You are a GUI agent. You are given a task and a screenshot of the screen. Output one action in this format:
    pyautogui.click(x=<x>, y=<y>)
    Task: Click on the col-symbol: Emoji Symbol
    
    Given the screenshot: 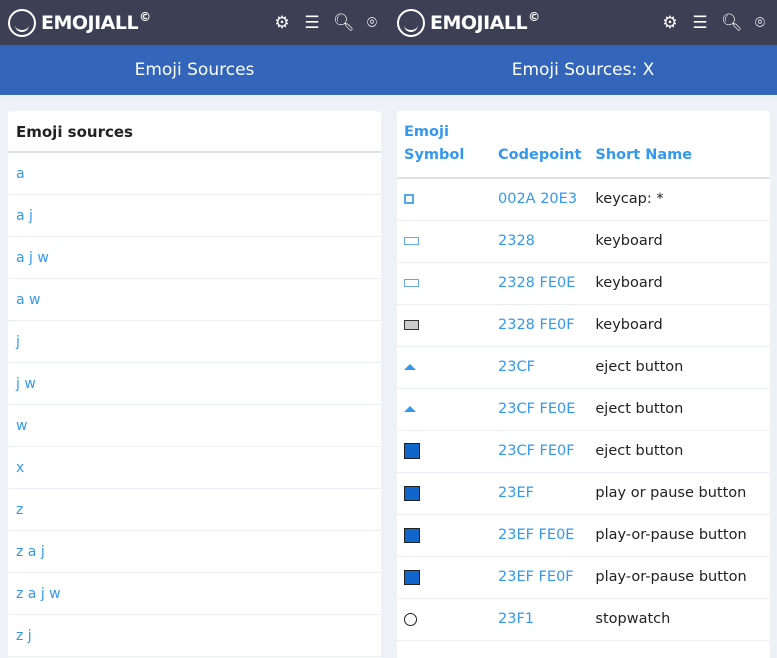 What is the action you would take?
    pyautogui.click(x=444, y=145)
    